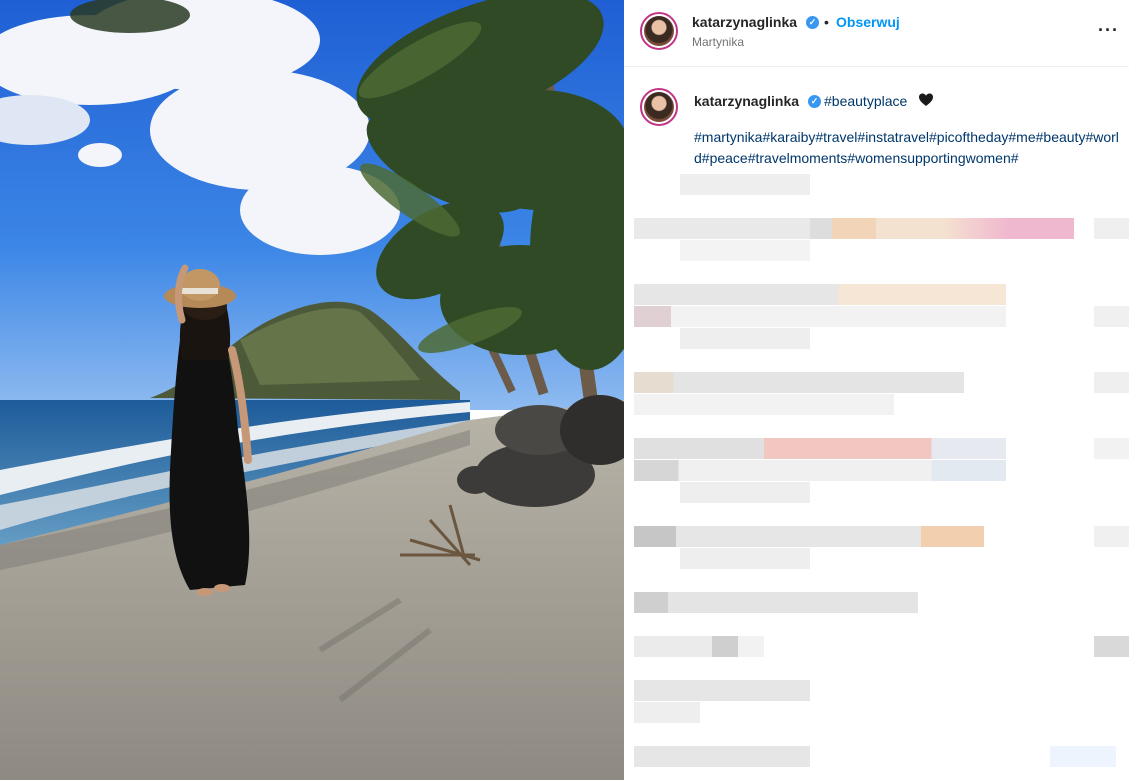 The height and width of the screenshot is (780, 1129). What do you see at coordinates (926, 99) in the screenshot?
I see `black-heart-icon` at bounding box center [926, 99].